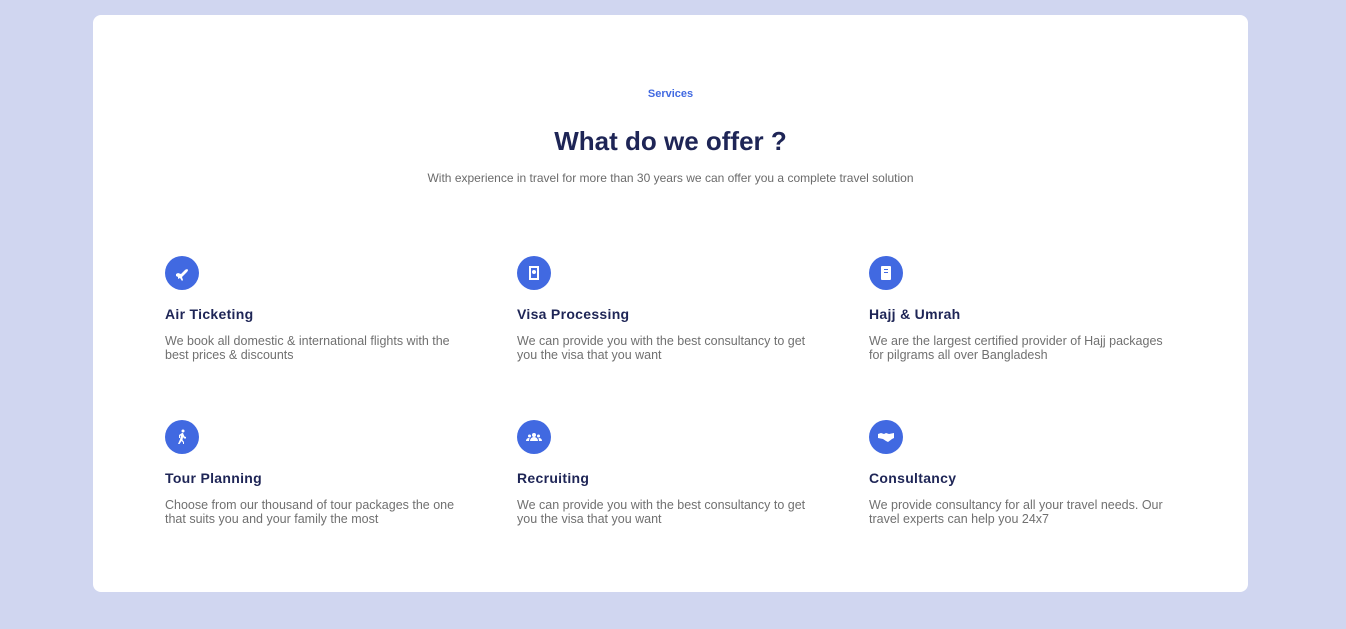  What do you see at coordinates (182, 273) in the screenshot?
I see `plane-icon` at bounding box center [182, 273].